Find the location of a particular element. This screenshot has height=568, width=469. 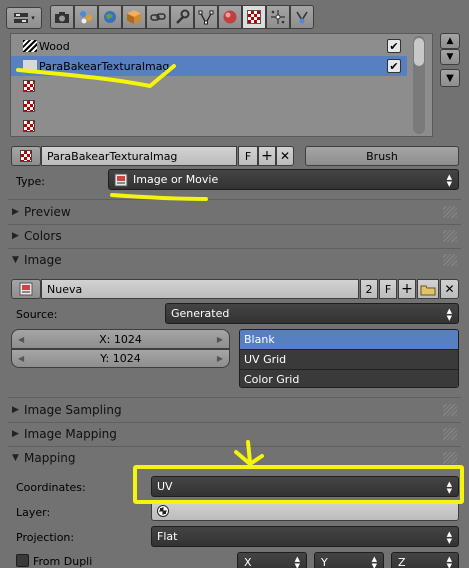

particles-tab is located at coordinates (278, 17).